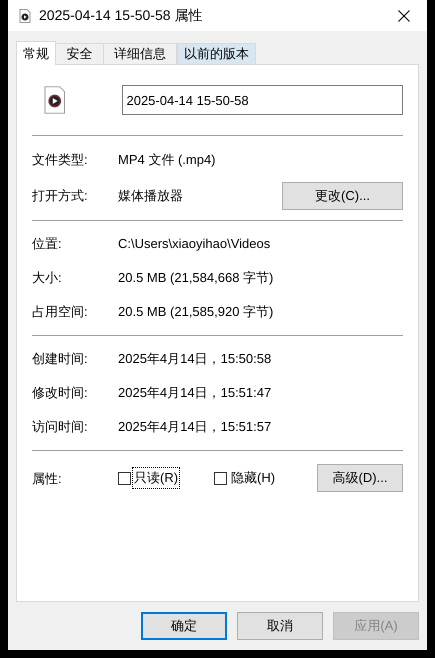 The image size is (435, 658). Describe the element at coordinates (120, 15) in the screenshot. I see `window-title: 2025-04-14 15-50-58 属性` at that location.